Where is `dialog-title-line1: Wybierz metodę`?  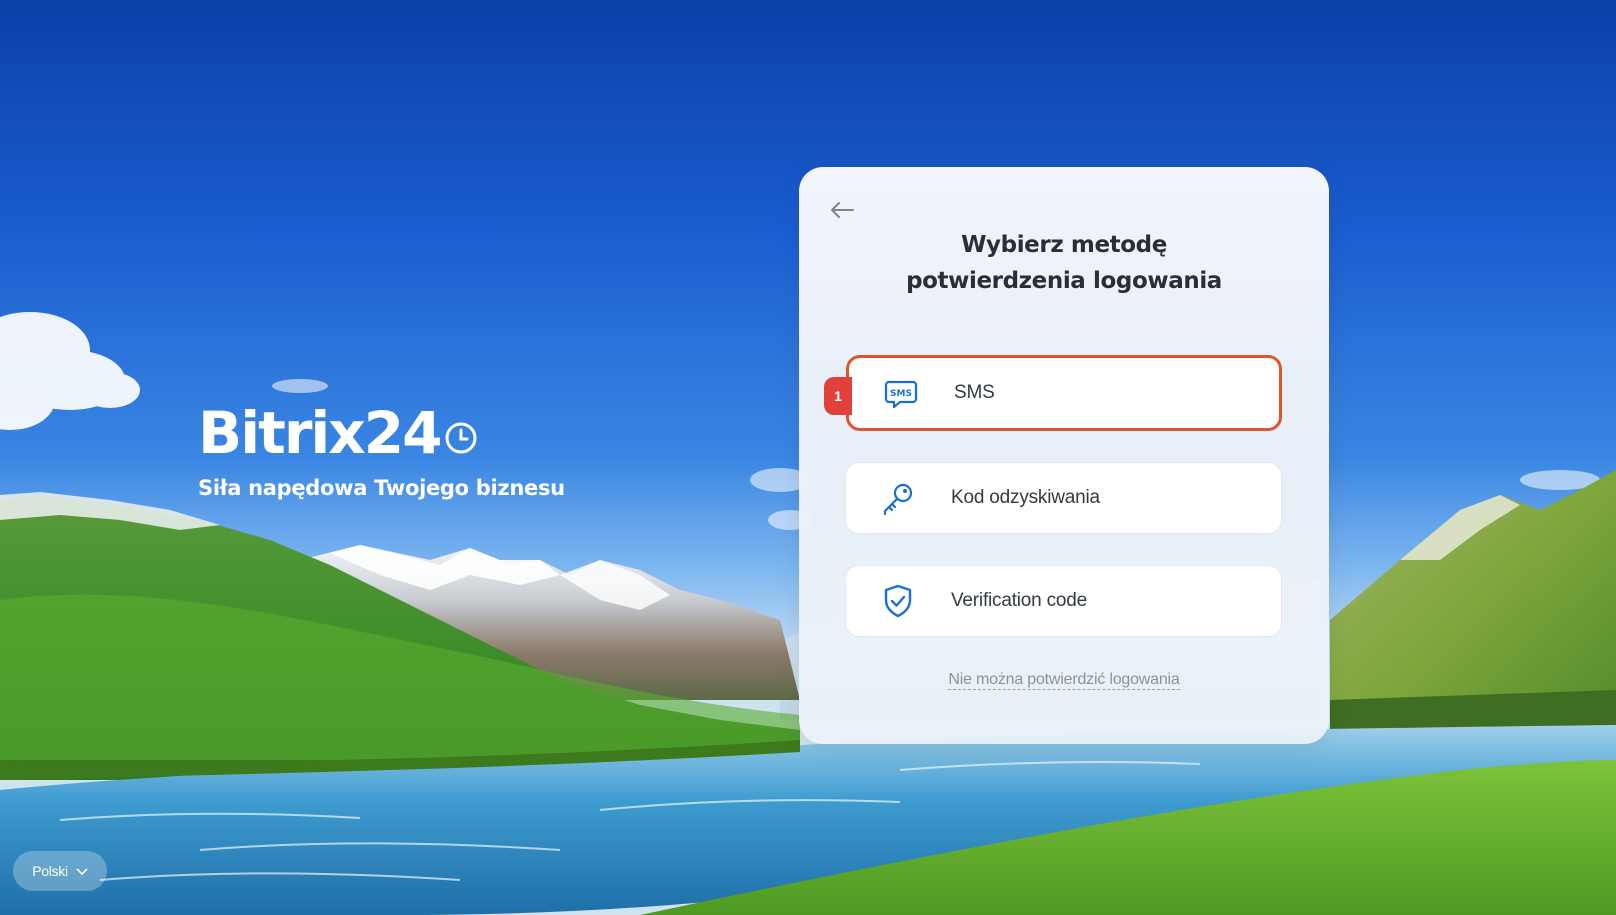
dialog-title-line1: Wybierz metodę is located at coordinates (1064, 245).